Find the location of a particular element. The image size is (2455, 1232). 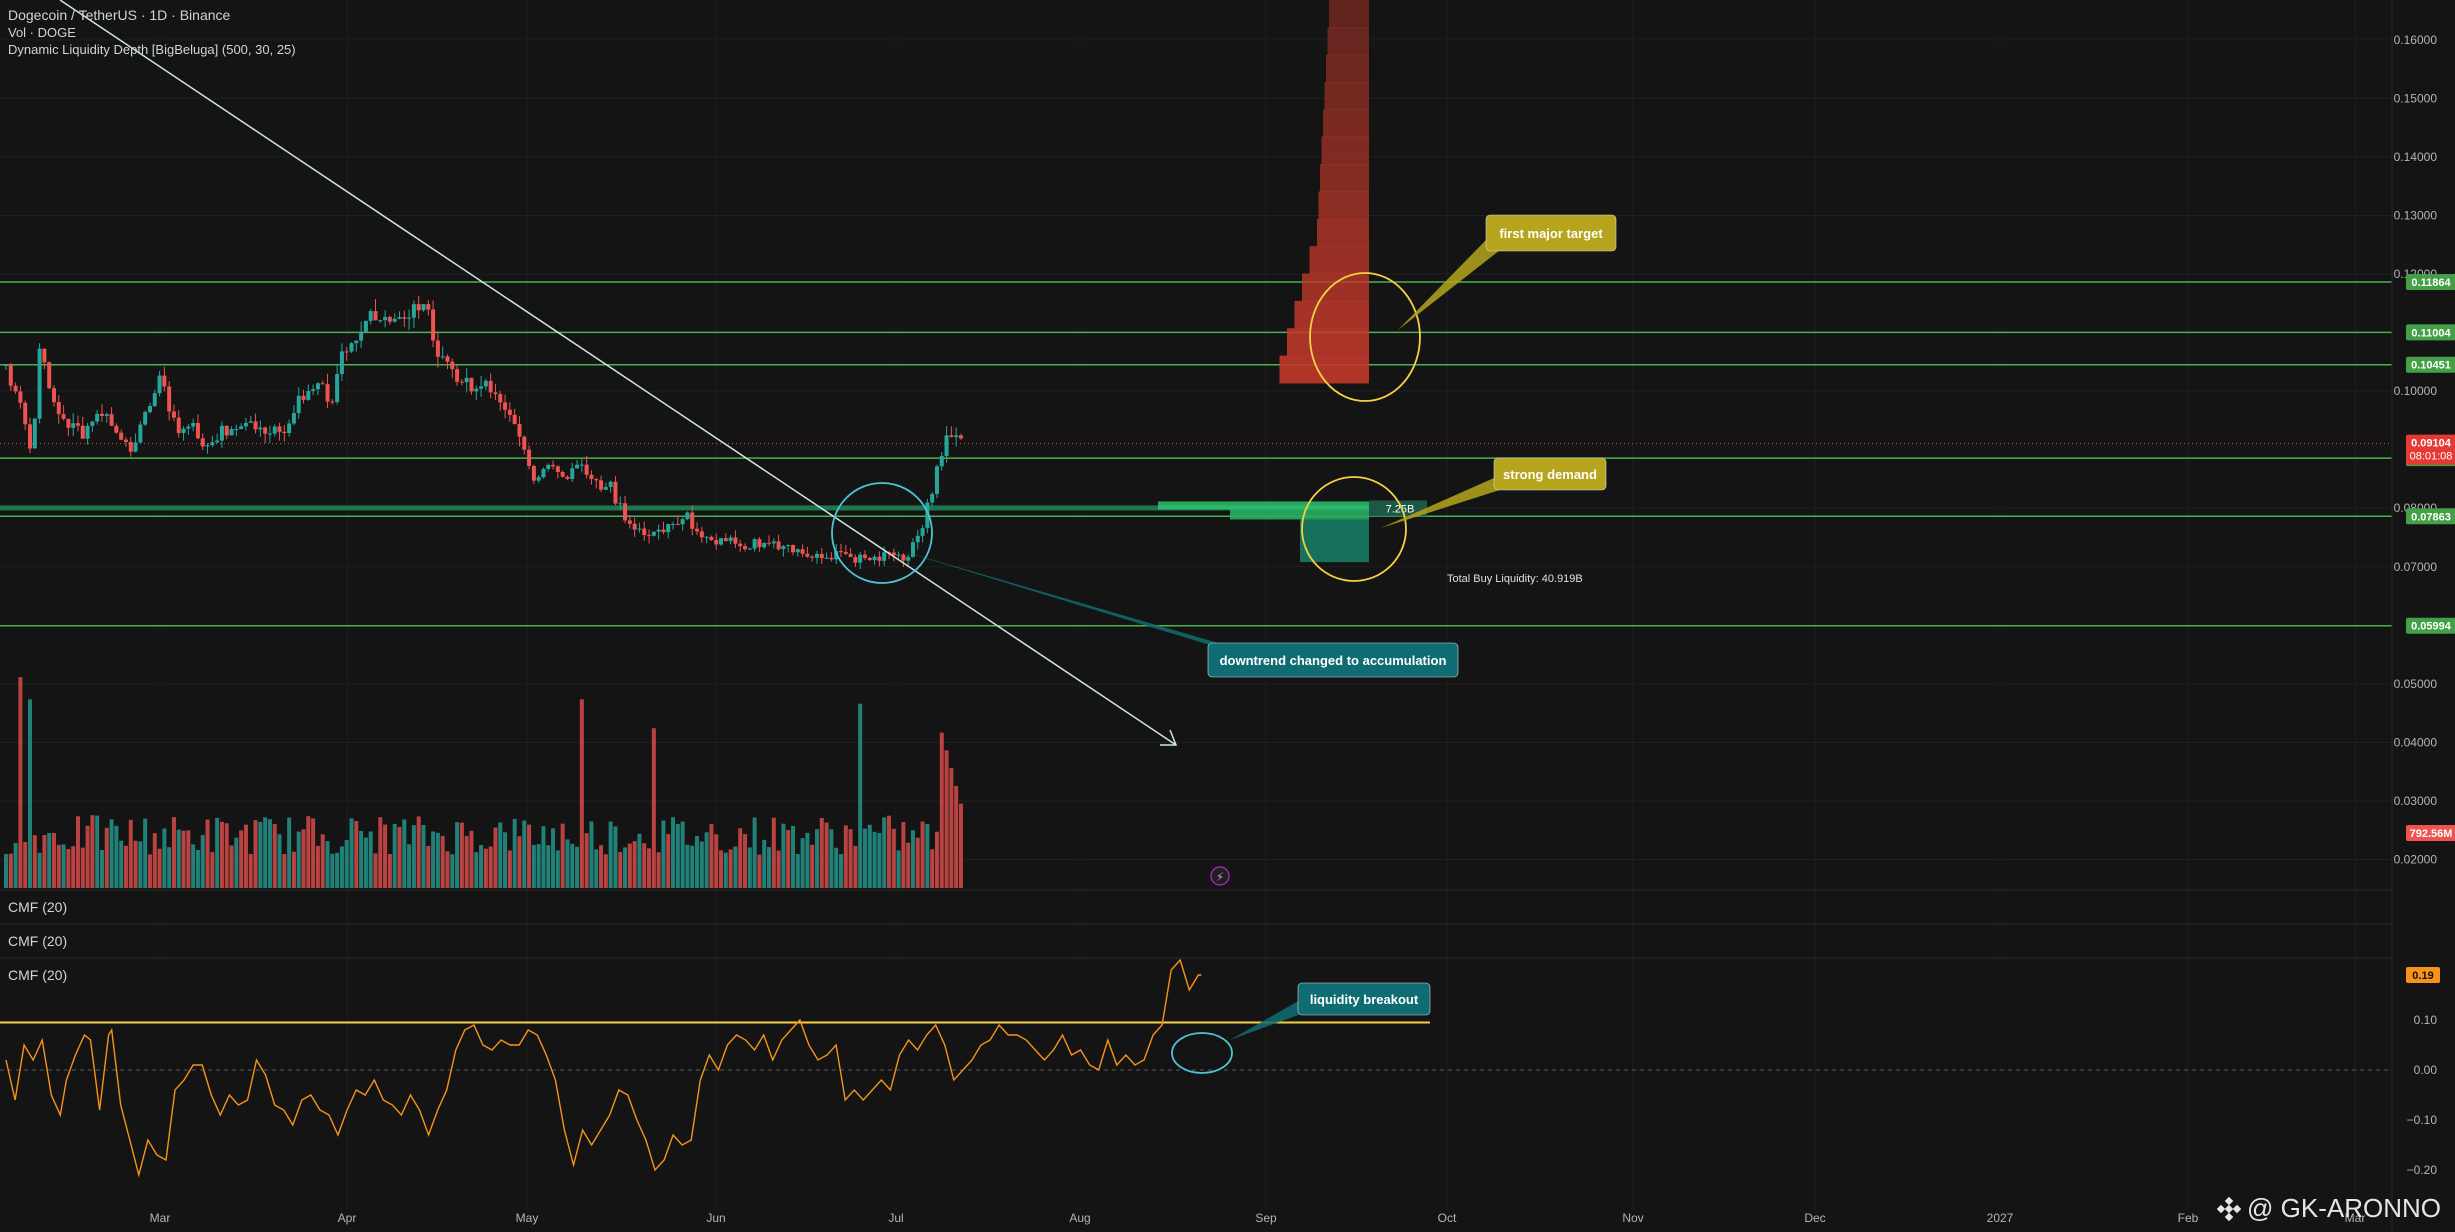

price-tick-8: 0.05000 is located at coordinates (2416, 684).